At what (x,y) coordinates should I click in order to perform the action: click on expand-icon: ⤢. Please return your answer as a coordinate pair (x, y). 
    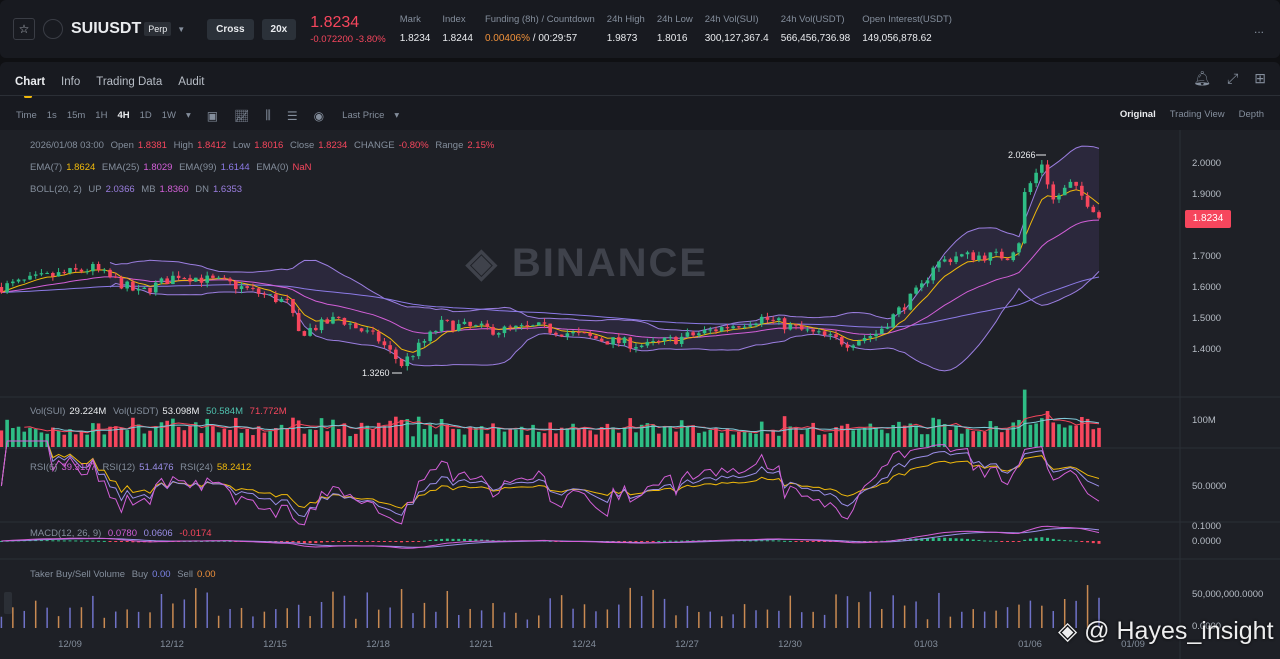
    Looking at the image, I should click on (1232, 78).